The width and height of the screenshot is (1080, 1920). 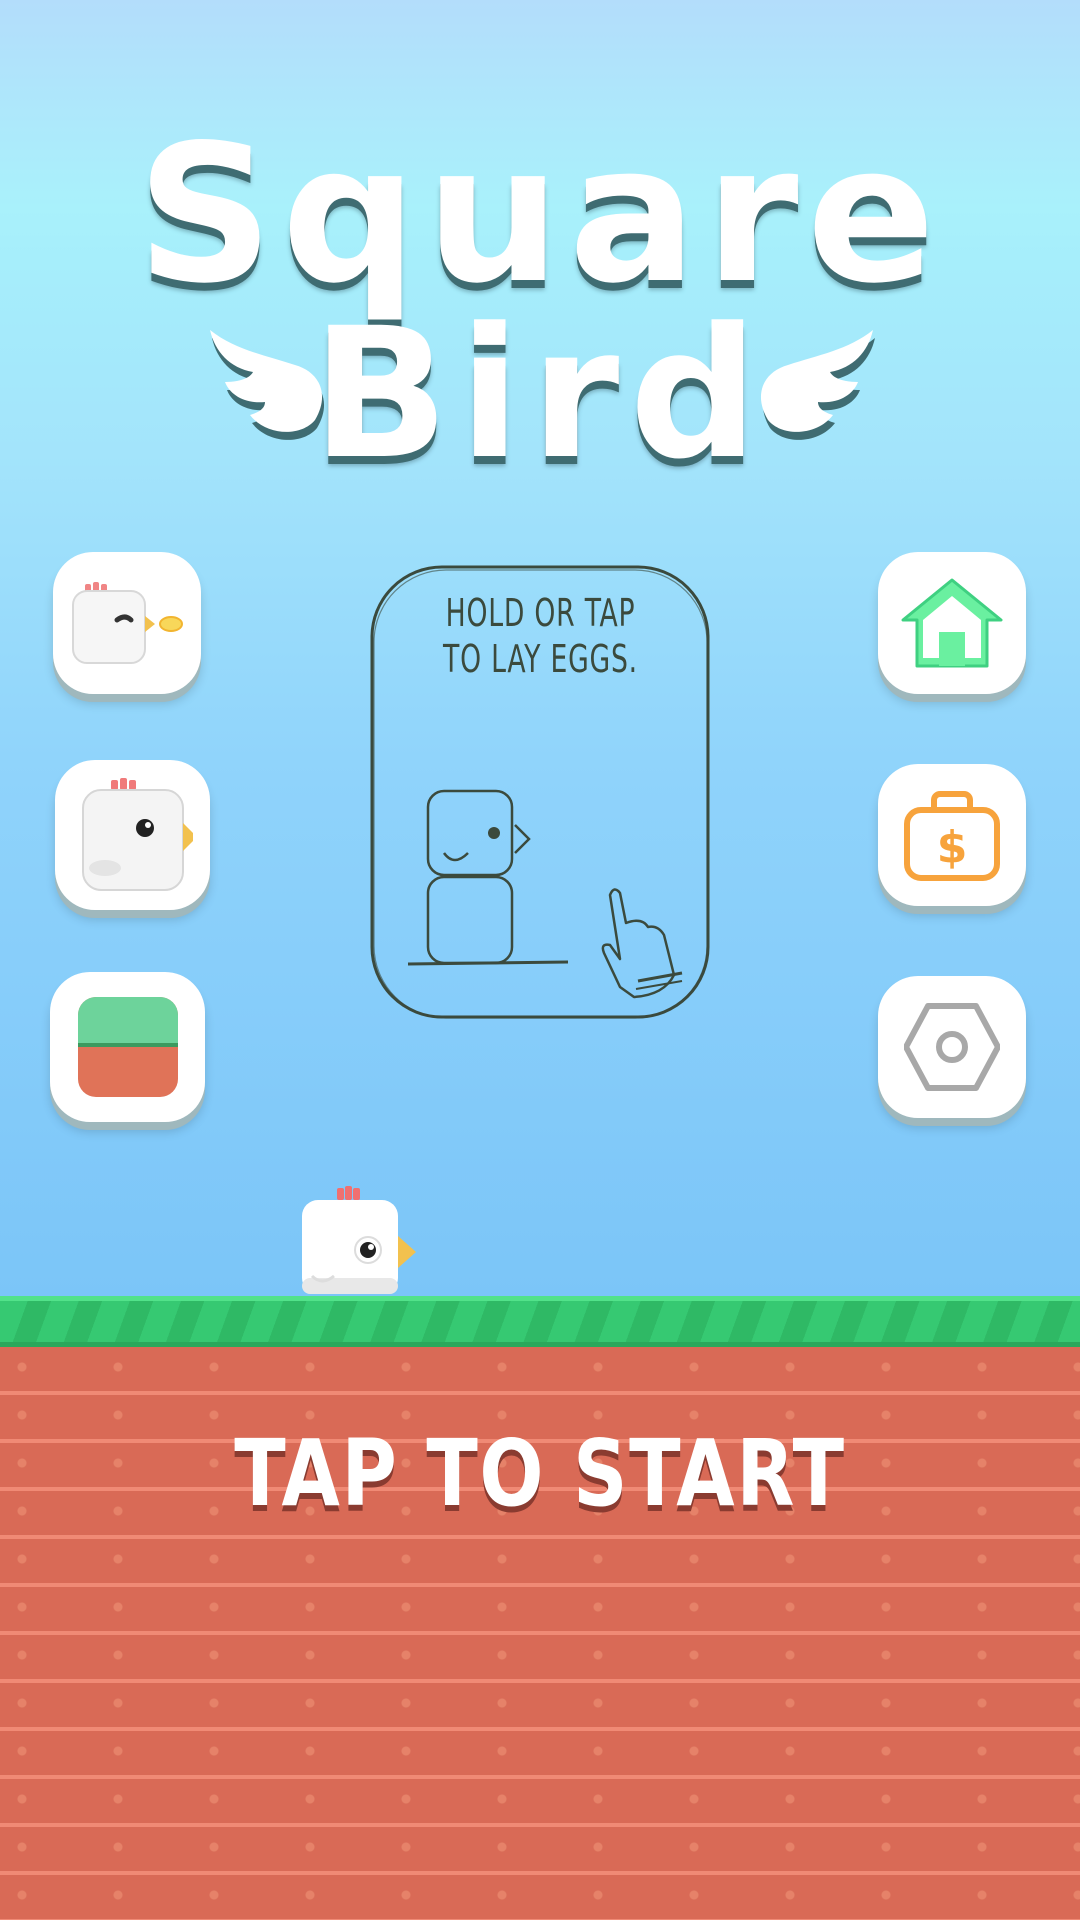 I want to click on home-button, so click(x=952, y=623).